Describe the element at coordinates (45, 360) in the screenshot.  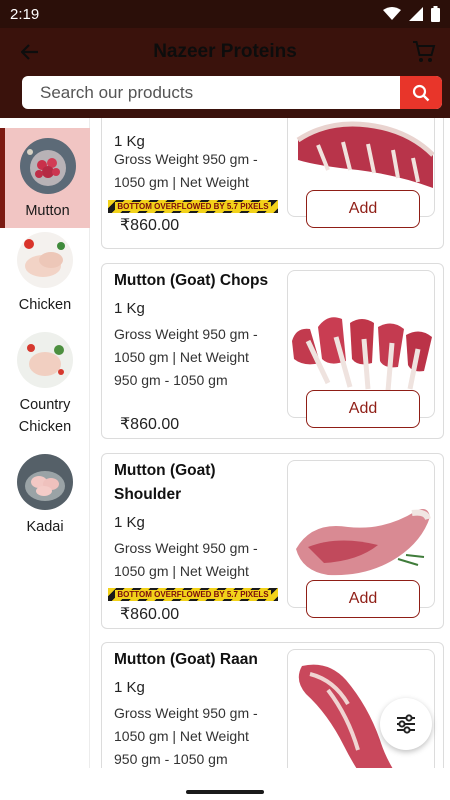
I see `country-chicken-category-image` at that location.